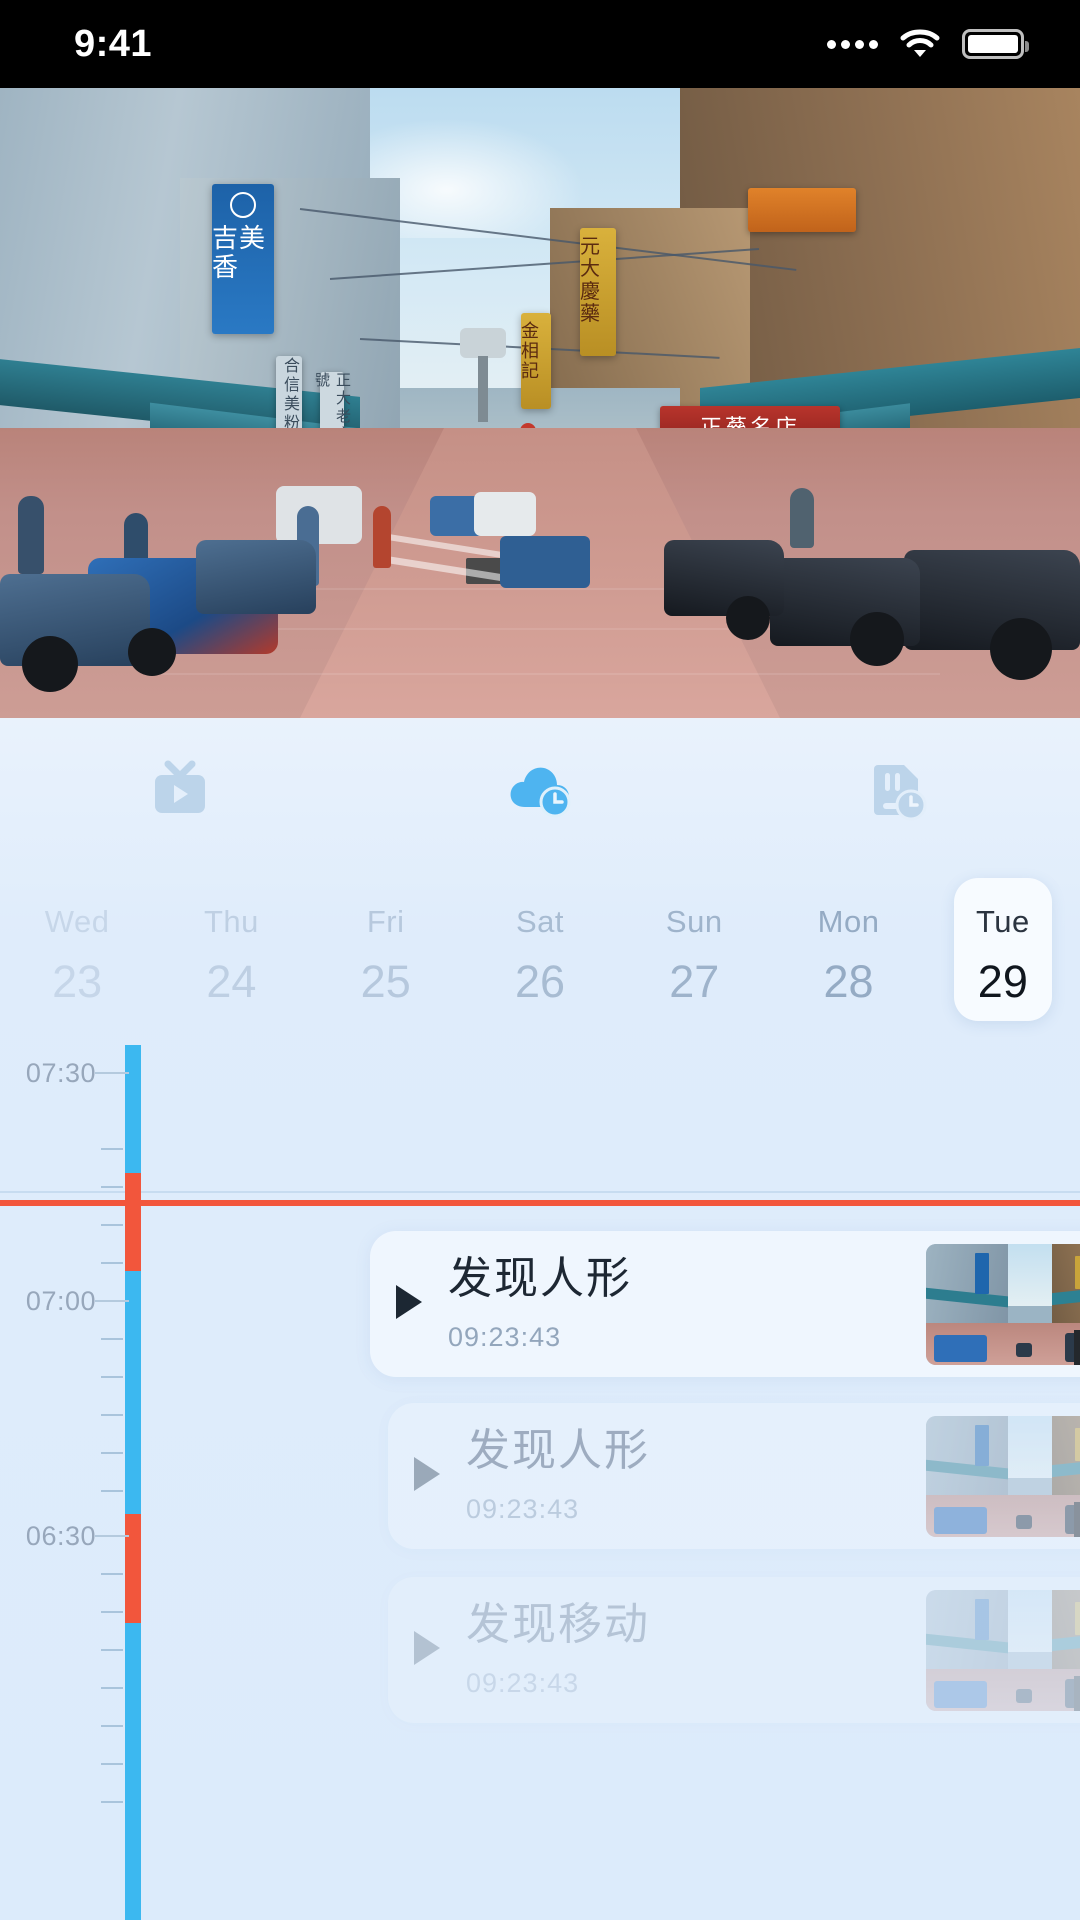  What do you see at coordinates (920, 44) in the screenshot?
I see `wifi-icon` at bounding box center [920, 44].